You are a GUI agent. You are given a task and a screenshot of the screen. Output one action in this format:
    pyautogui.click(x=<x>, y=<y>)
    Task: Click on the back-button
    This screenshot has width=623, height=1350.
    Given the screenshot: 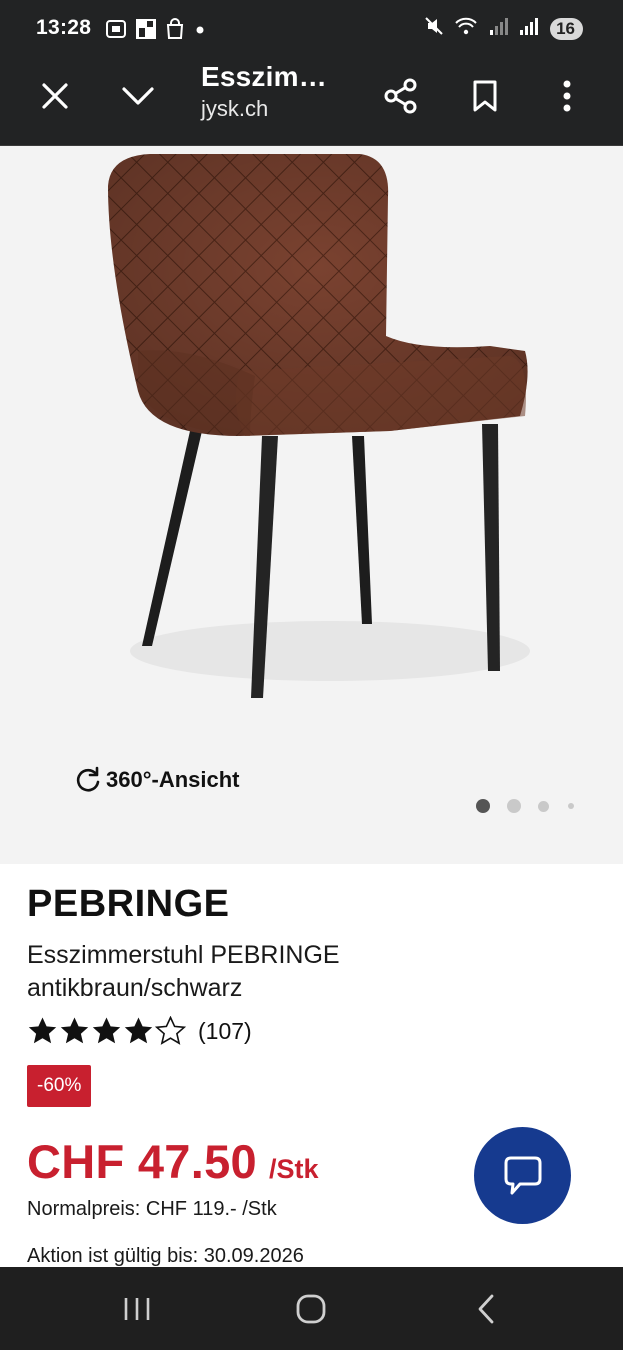 What is the action you would take?
    pyautogui.click(x=486, y=1309)
    